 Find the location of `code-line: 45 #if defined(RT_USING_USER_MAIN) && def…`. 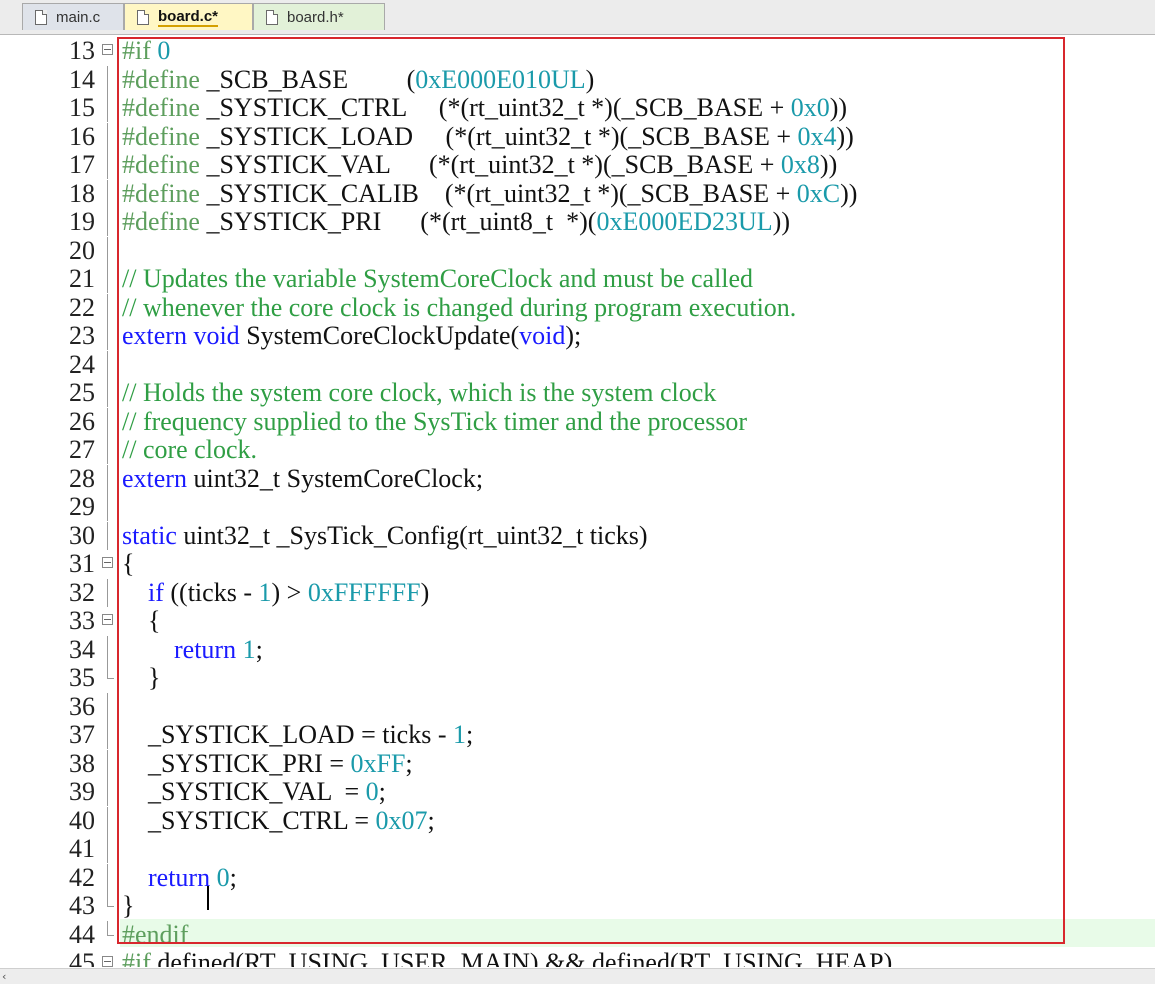

code-line: 45 #if defined(RT_USING_USER_MAIN) && def… is located at coordinates (577, 958).